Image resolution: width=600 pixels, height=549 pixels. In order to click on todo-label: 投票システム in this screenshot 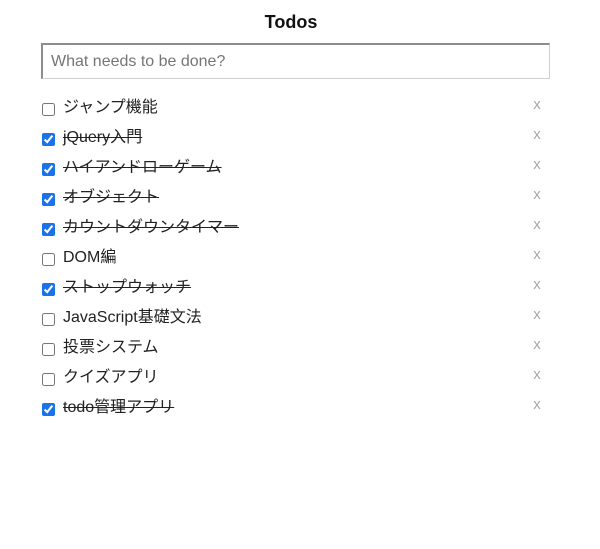, I will do `click(111, 347)`.